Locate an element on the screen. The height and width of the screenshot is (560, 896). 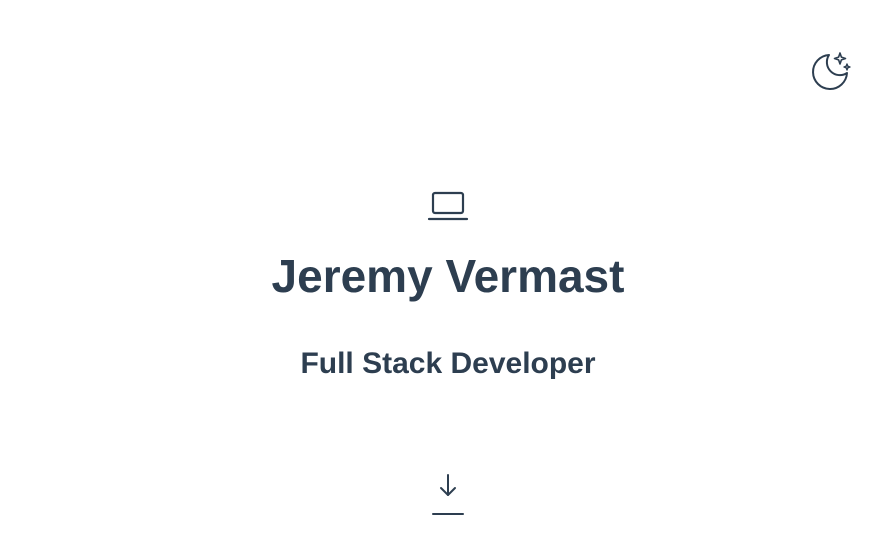
scroll-down-button is located at coordinates (448, 496).